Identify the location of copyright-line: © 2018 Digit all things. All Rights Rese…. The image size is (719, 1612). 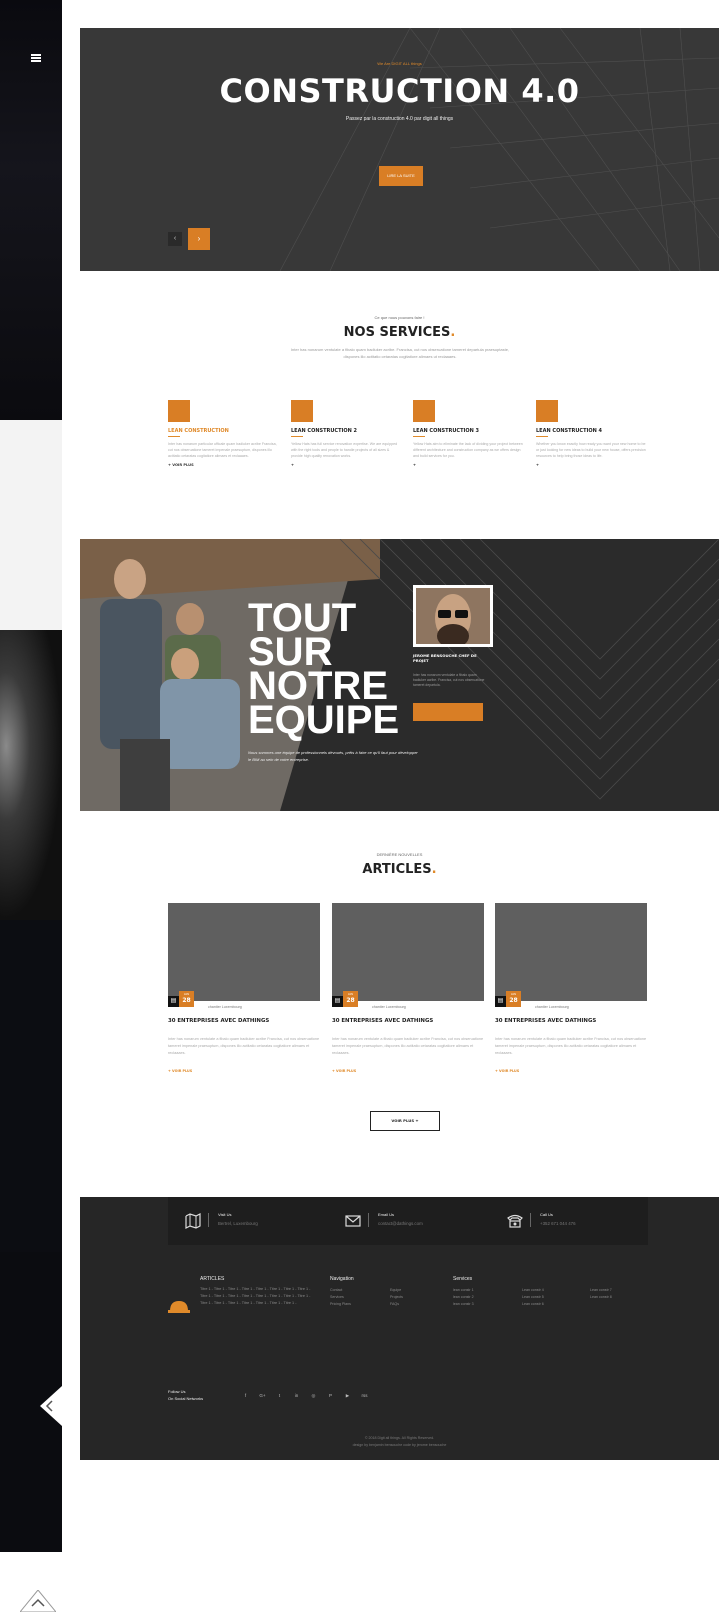
(399, 1438).